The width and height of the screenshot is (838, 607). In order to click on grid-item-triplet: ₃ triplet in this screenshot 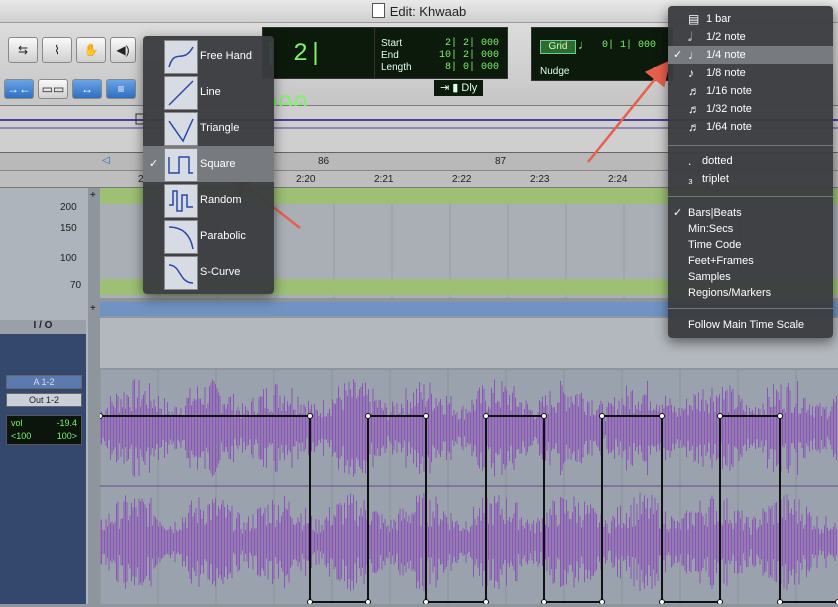, I will do `click(750, 179)`.